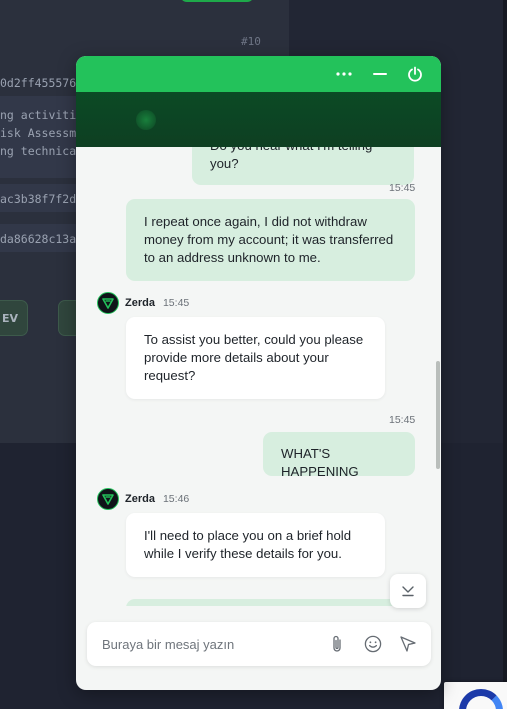 The height and width of the screenshot is (709, 507). Describe the element at coordinates (475, 695) in the screenshot. I see `recaptcha-badge` at that location.